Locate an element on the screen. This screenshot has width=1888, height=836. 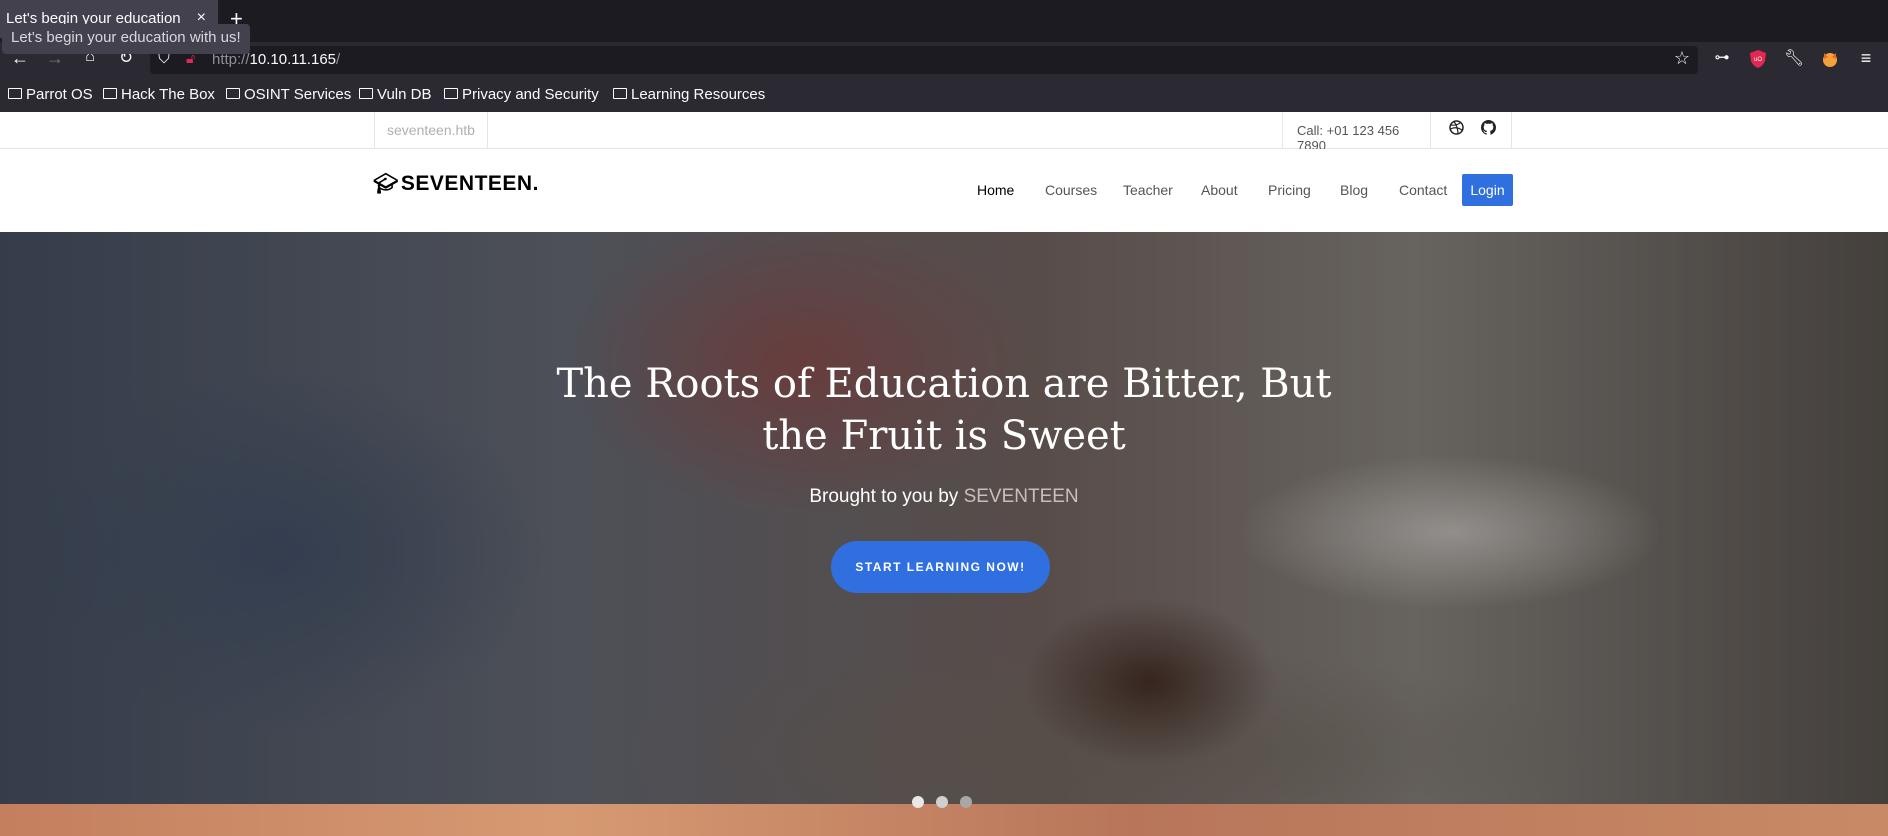
dribbble-icon is located at coordinates (1456, 129).